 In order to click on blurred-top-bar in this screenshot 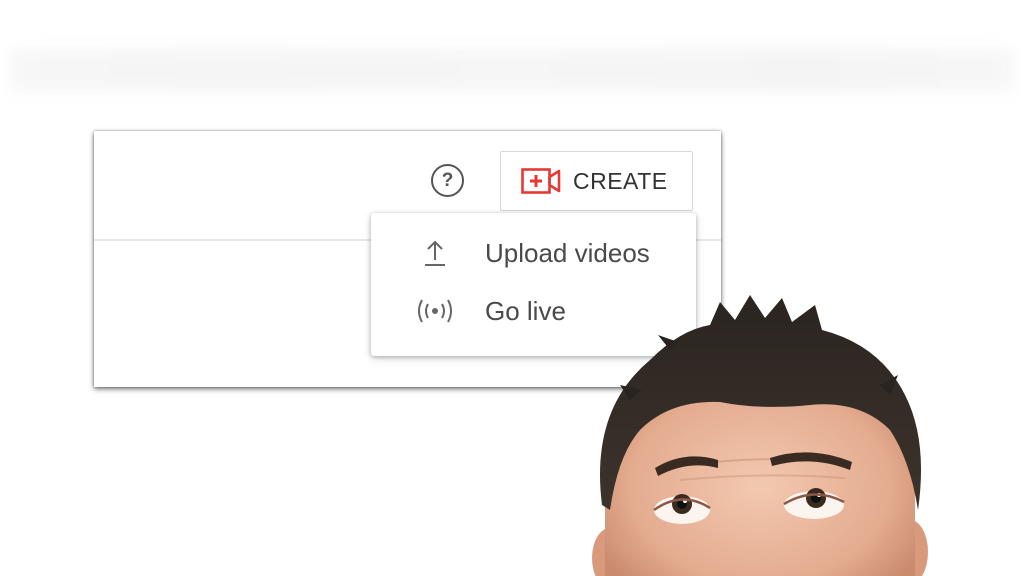, I will do `click(512, 70)`.